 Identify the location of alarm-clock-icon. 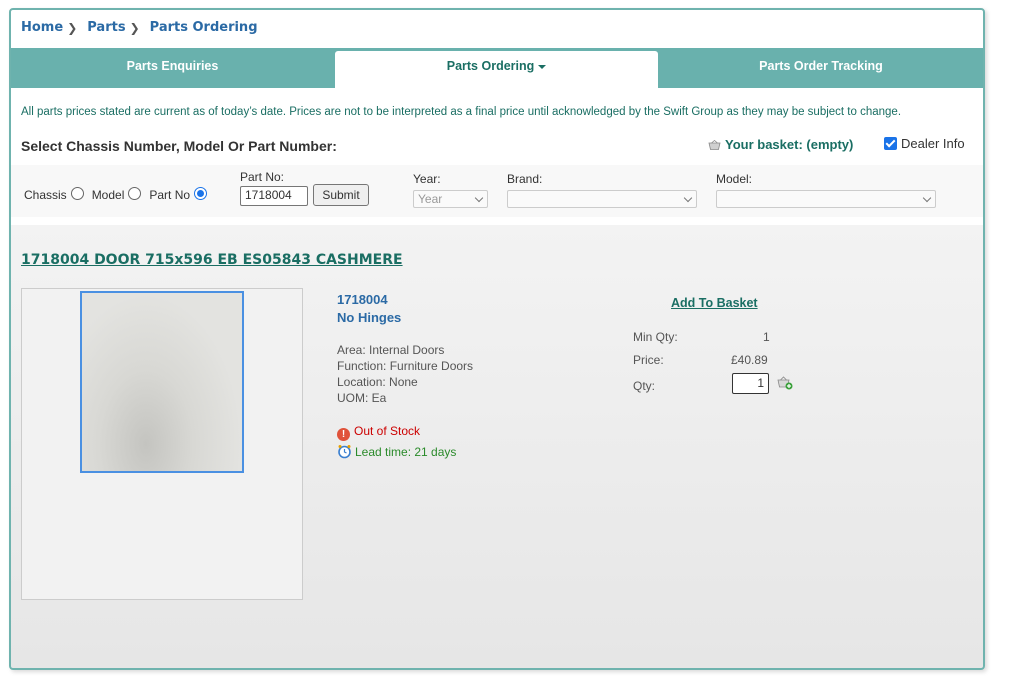
(344, 452).